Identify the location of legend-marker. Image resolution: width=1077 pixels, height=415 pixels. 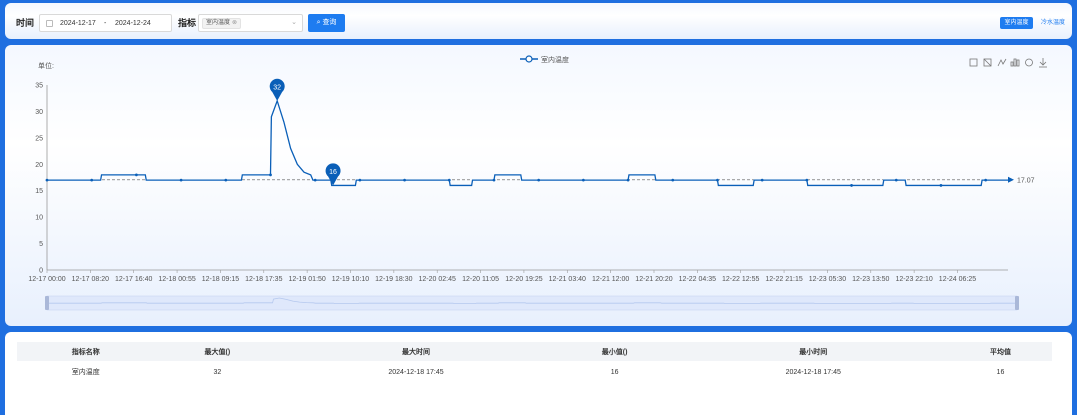
(529, 59).